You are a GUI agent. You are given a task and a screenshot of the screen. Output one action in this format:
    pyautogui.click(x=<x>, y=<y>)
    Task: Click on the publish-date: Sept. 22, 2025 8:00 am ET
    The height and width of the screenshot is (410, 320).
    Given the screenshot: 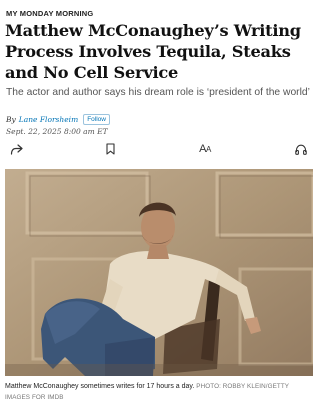 What is the action you would take?
    pyautogui.click(x=57, y=131)
    